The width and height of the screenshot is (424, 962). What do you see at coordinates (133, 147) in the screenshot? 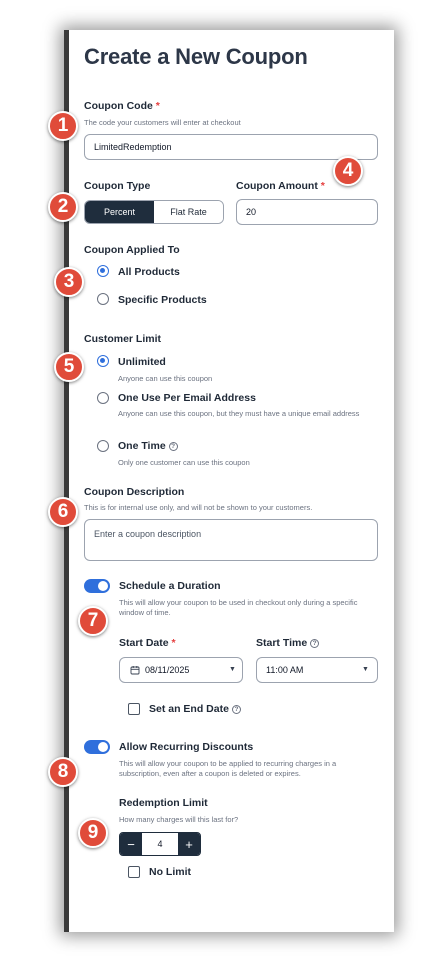
I see `coupon-code-value: LimitedRedemption` at bounding box center [133, 147].